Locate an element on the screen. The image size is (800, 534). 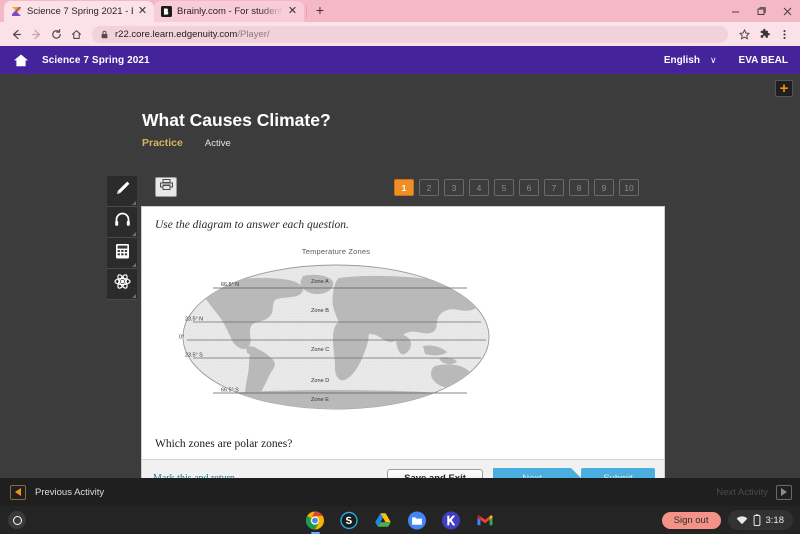
bookmark-star-icon is located at coordinates (744, 34).